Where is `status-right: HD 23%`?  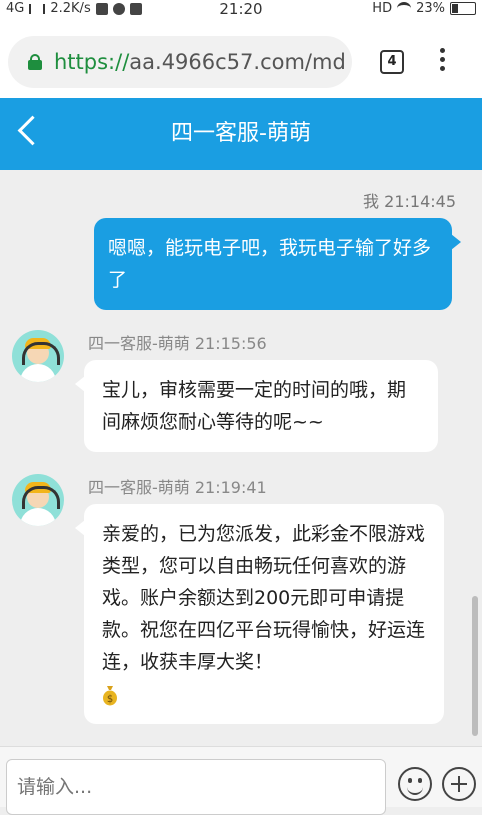 status-right: HD 23% is located at coordinates (424, 8).